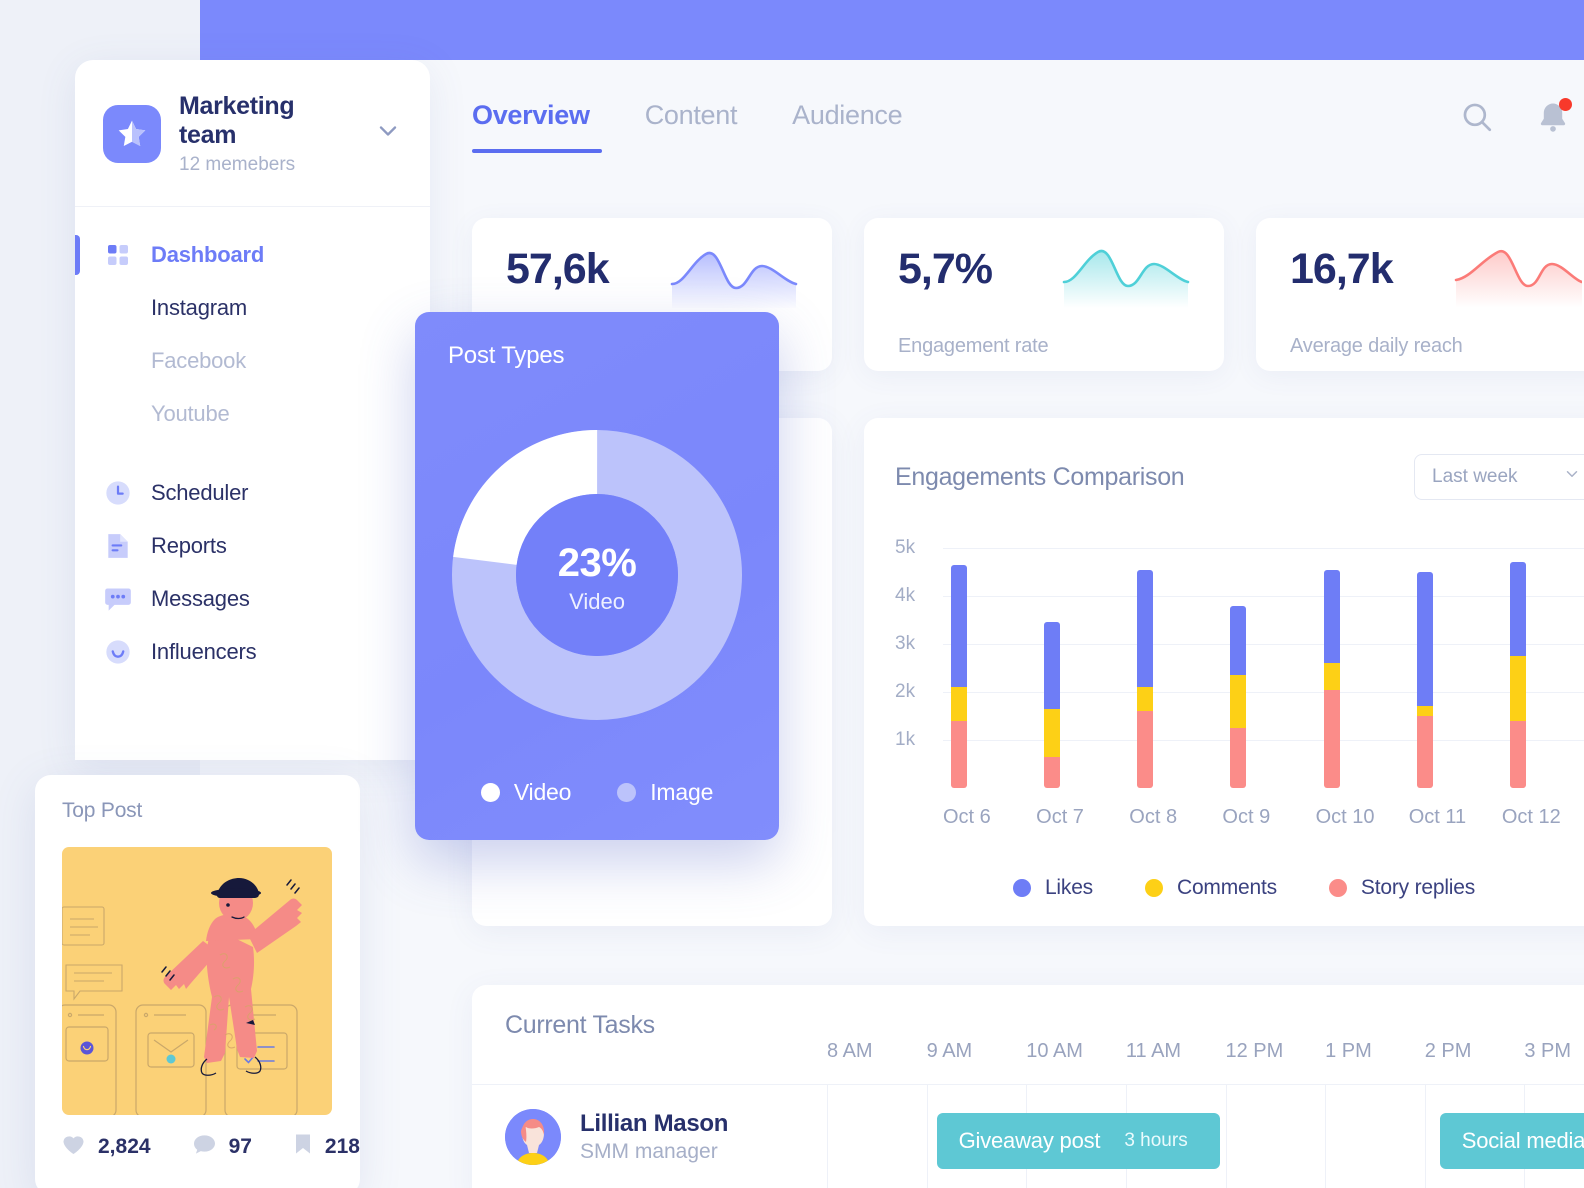  I want to click on sidebar-item-scheduler: Scheduler, so click(252, 493).